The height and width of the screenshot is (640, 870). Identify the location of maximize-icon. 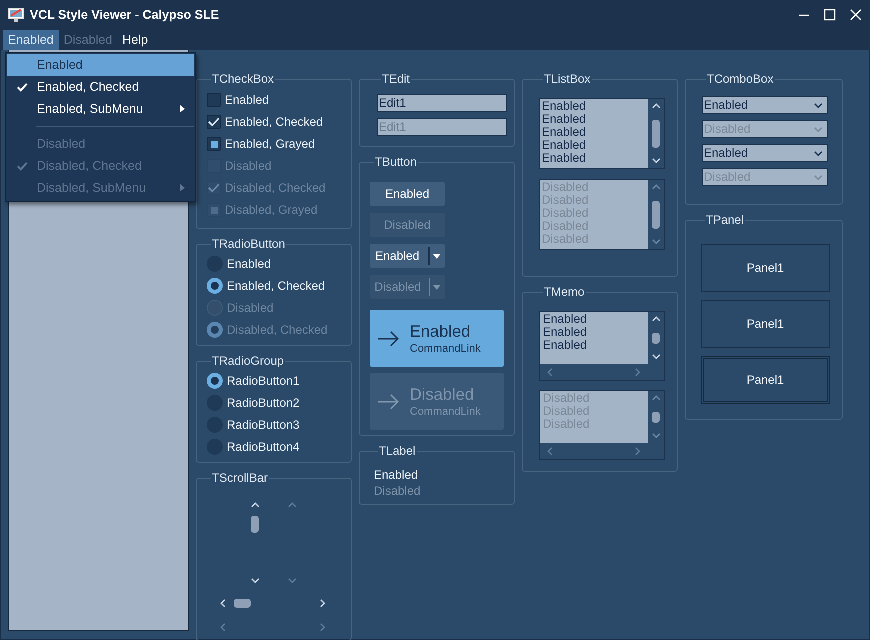
(830, 15).